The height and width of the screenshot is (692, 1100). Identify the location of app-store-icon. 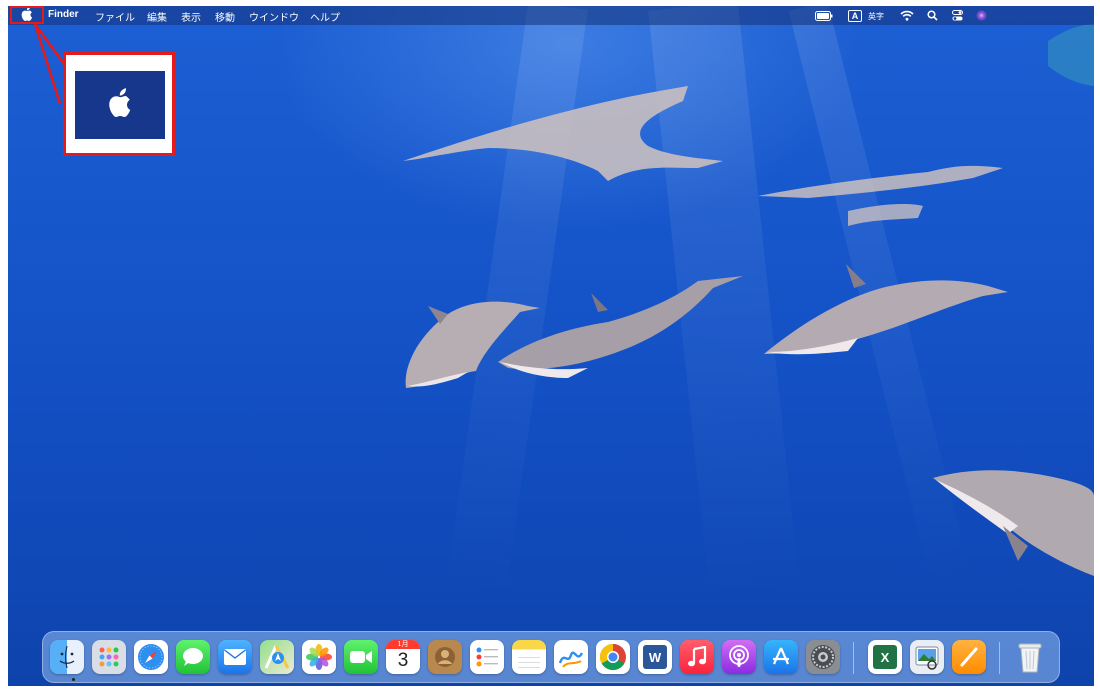
(781, 656).